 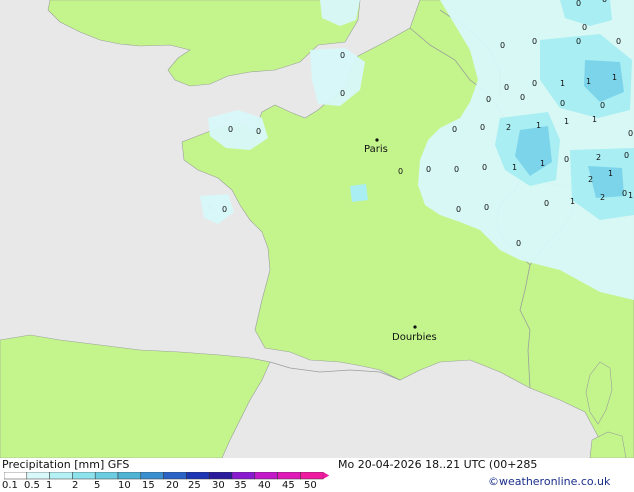 I want to click on city-label: Dourbies, so click(x=414, y=337).